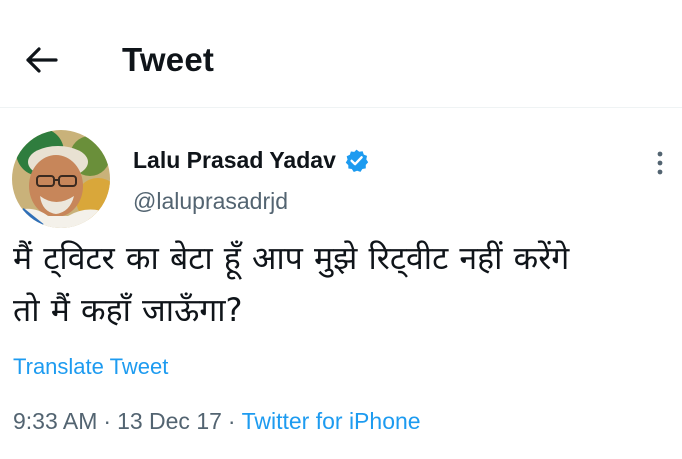 This screenshot has width=682, height=459. What do you see at coordinates (168, 59) in the screenshot?
I see `page-title: Tweet` at bounding box center [168, 59].